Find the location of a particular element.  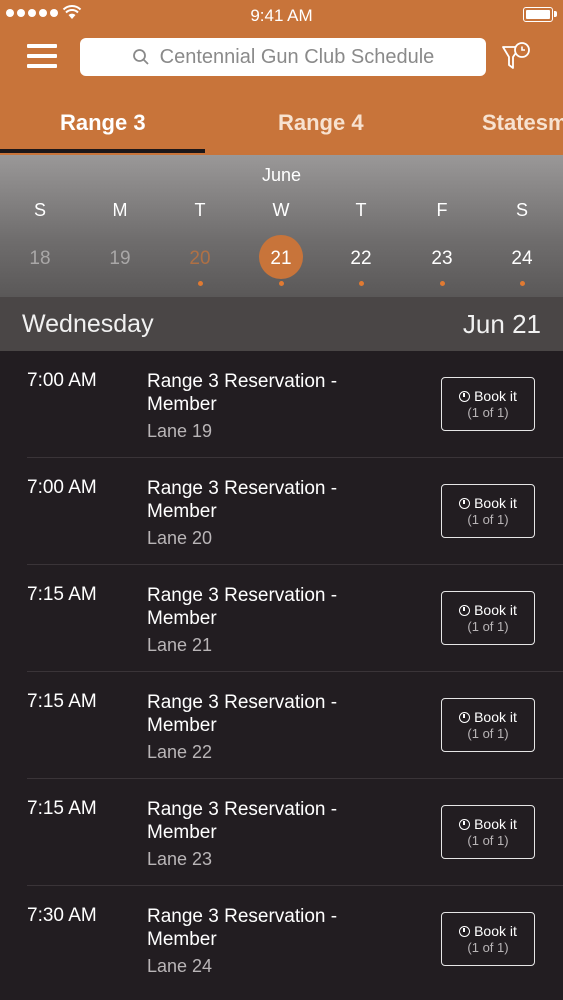

calendar-day-selected: 21 is located at coordinates (281, 259).